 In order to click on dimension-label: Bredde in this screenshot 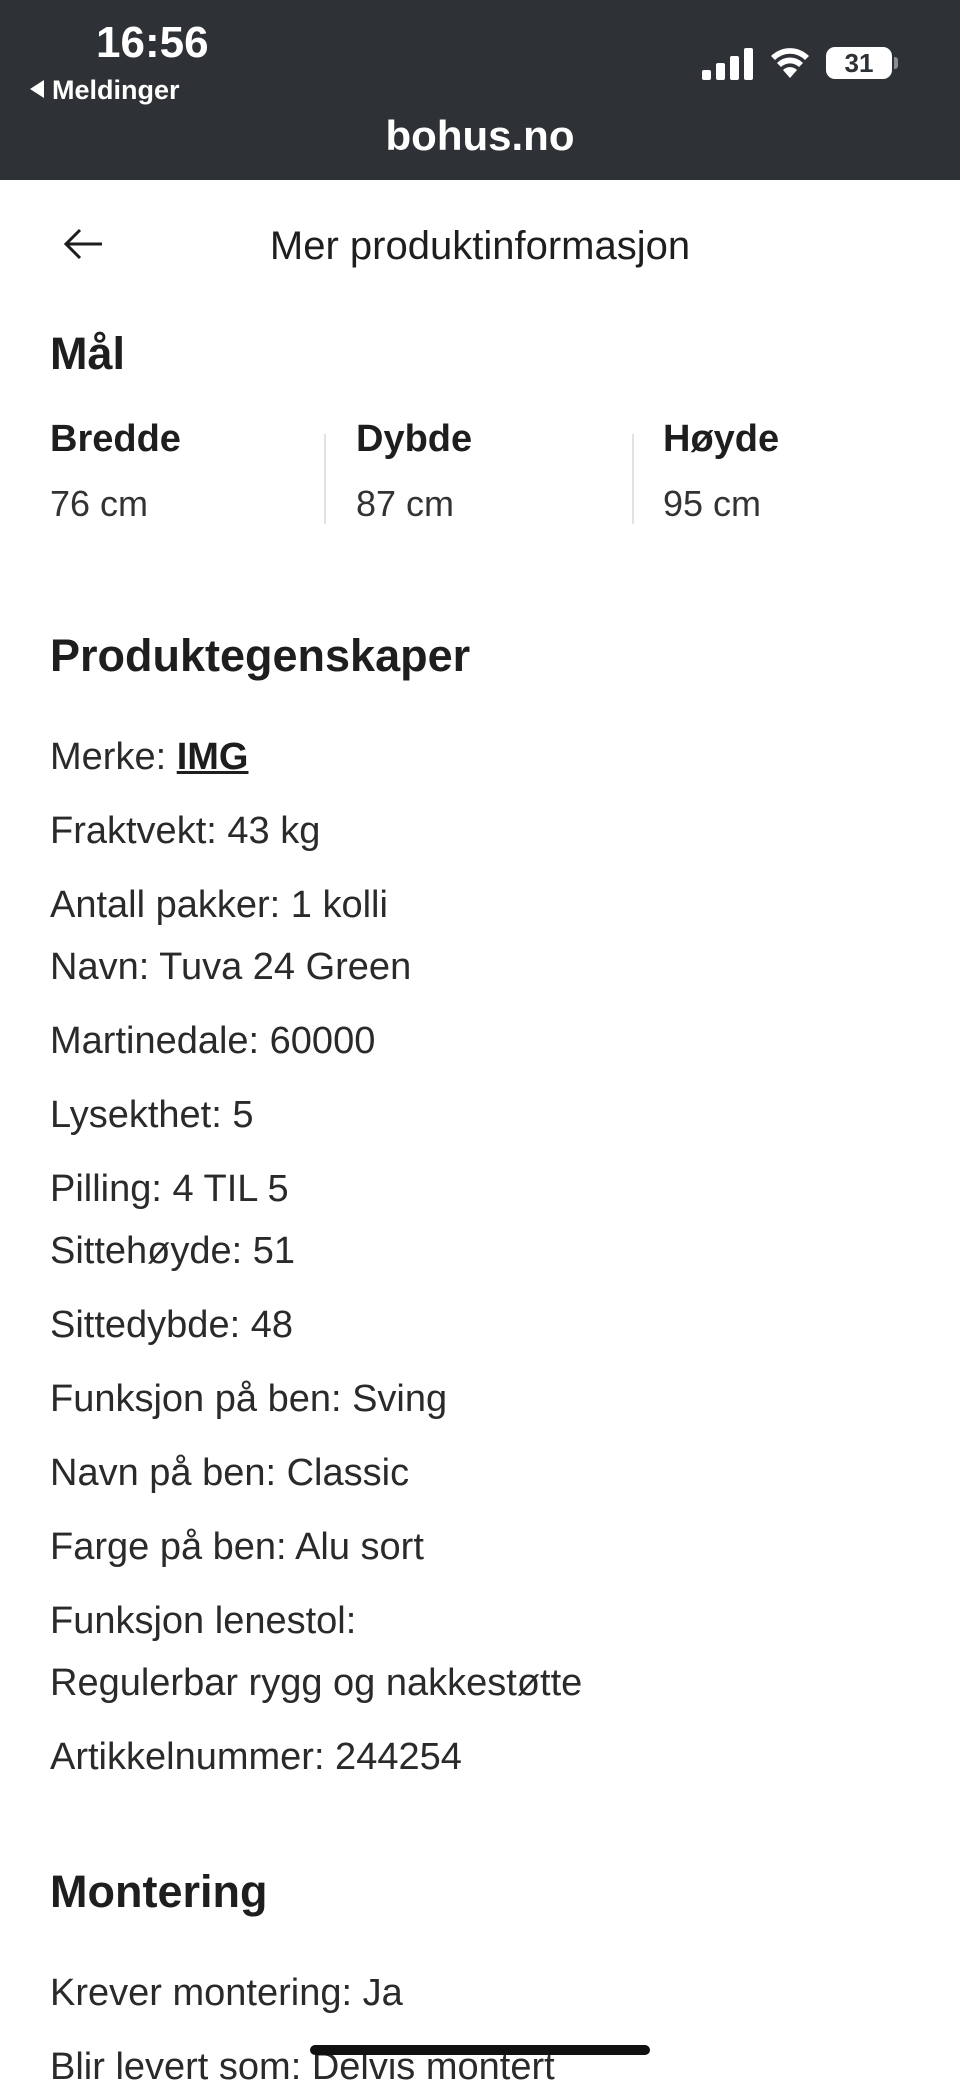, I will do `click(115, 439)`.